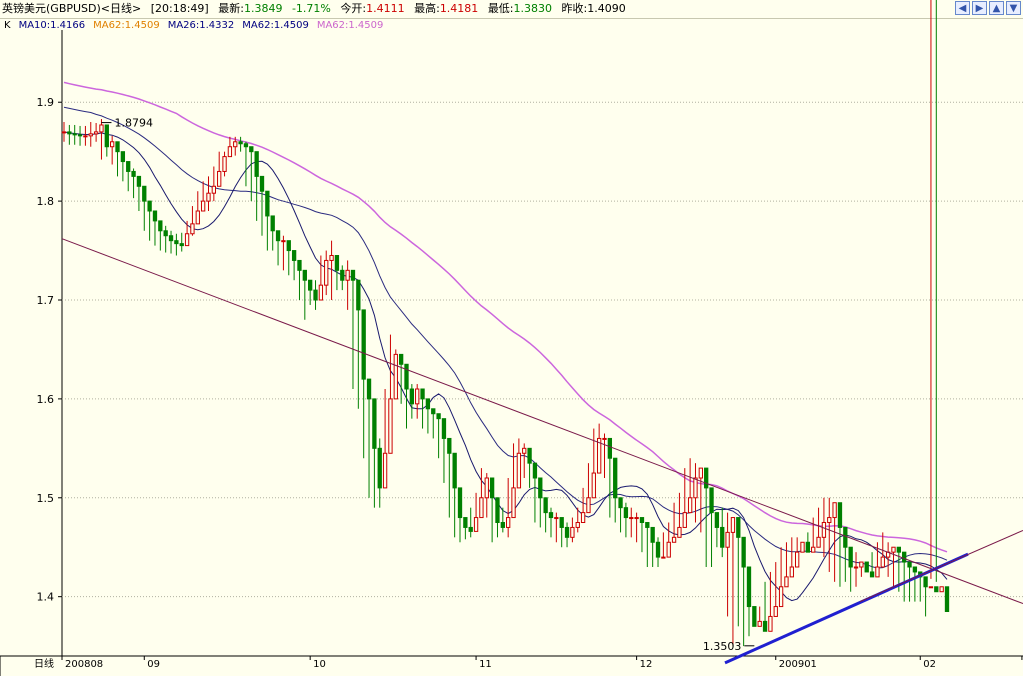 Image resolution: width=1023 pixels, height=676 pixels. What do you see at coordinates (46, 102) in the screenshot?
I see `y-tick-label: 1.9` at bounding box center [46, 102].